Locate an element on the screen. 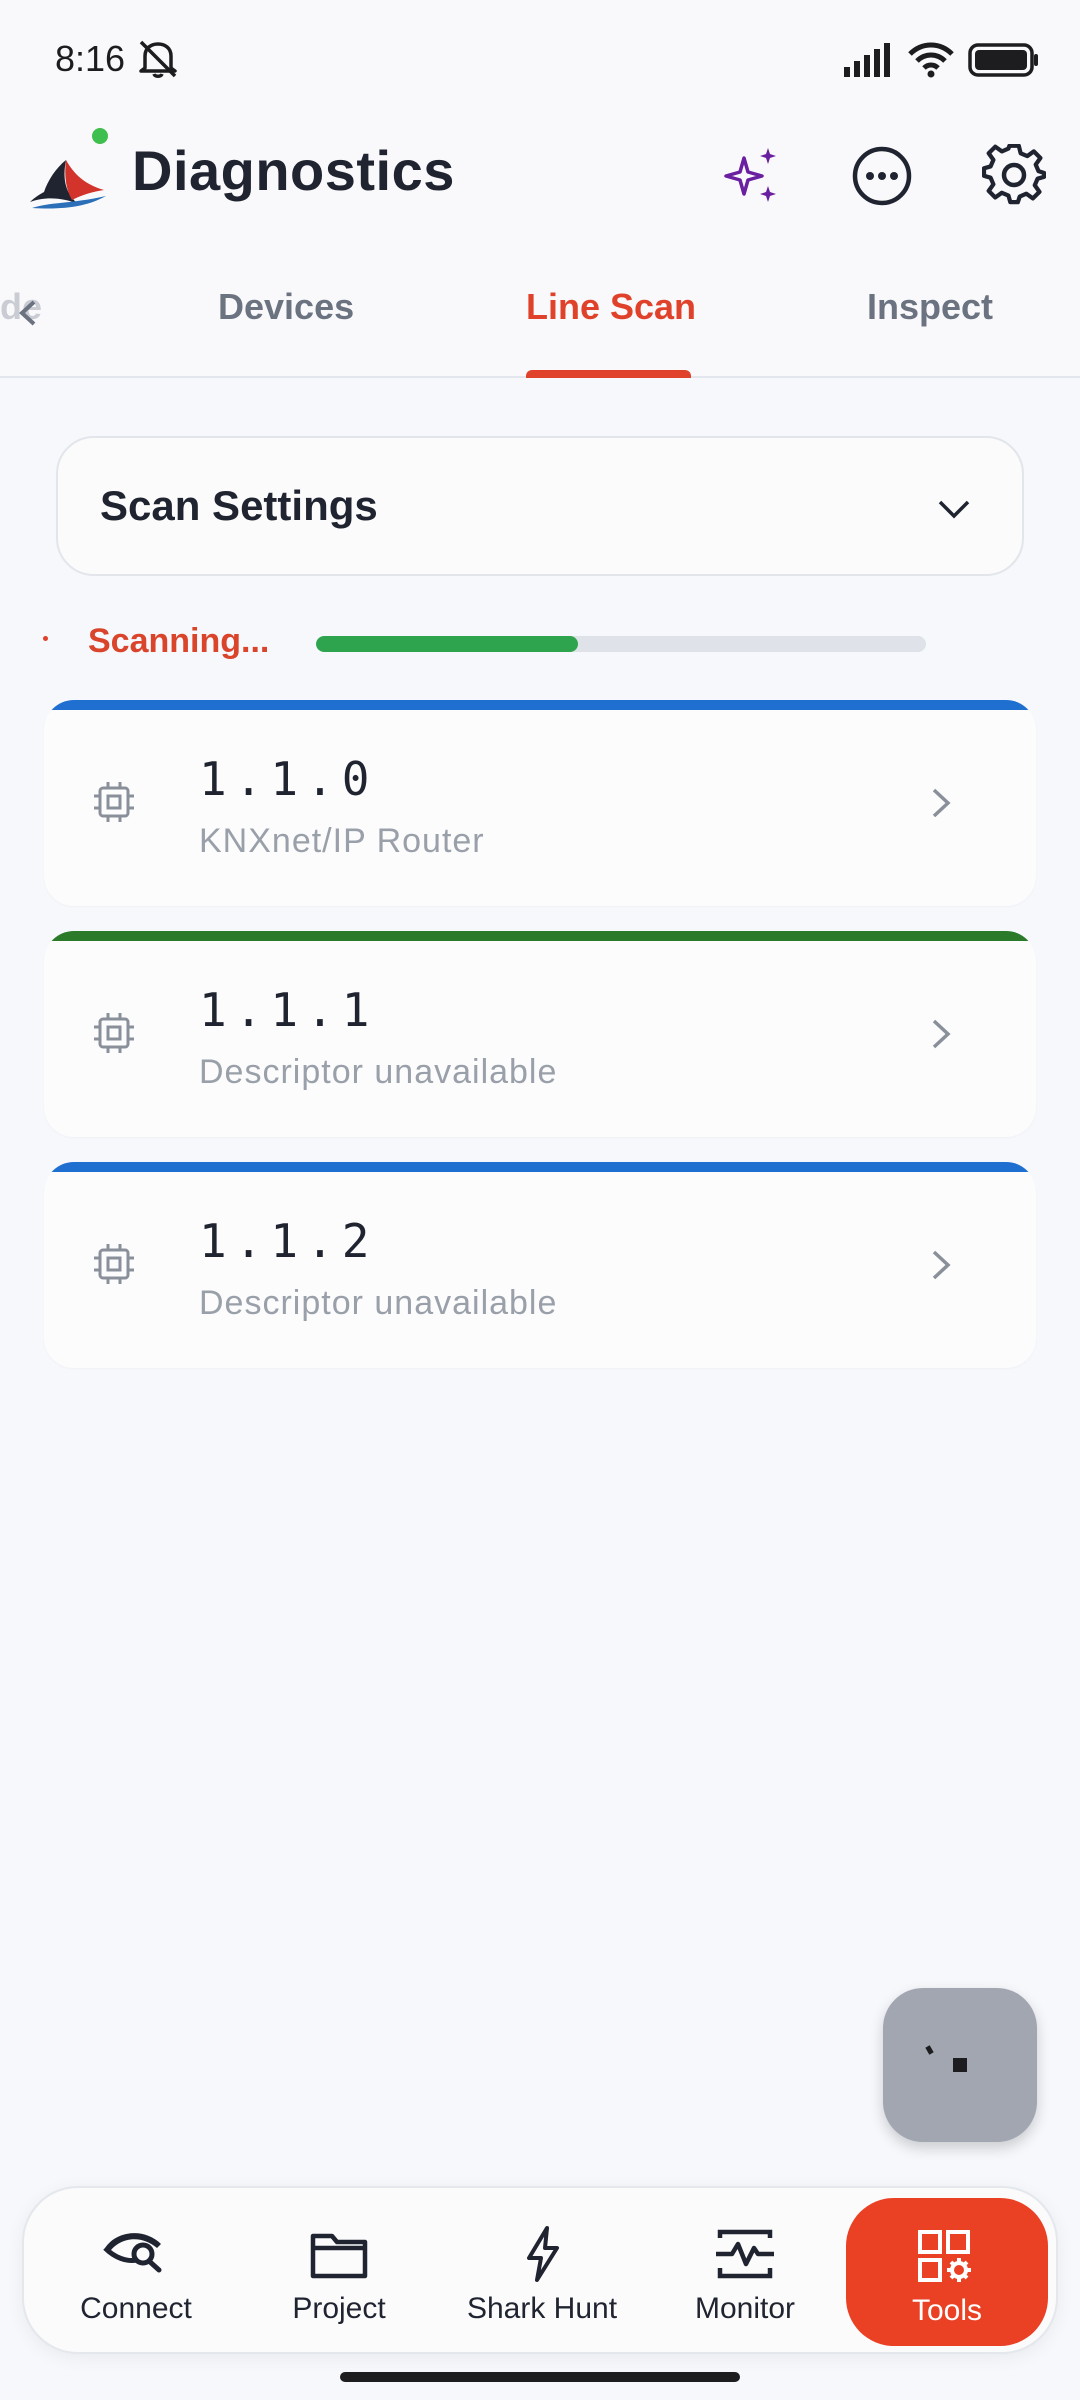 The image size is (1080, 2400). online-status-dot is located at coordinates (100, 136).